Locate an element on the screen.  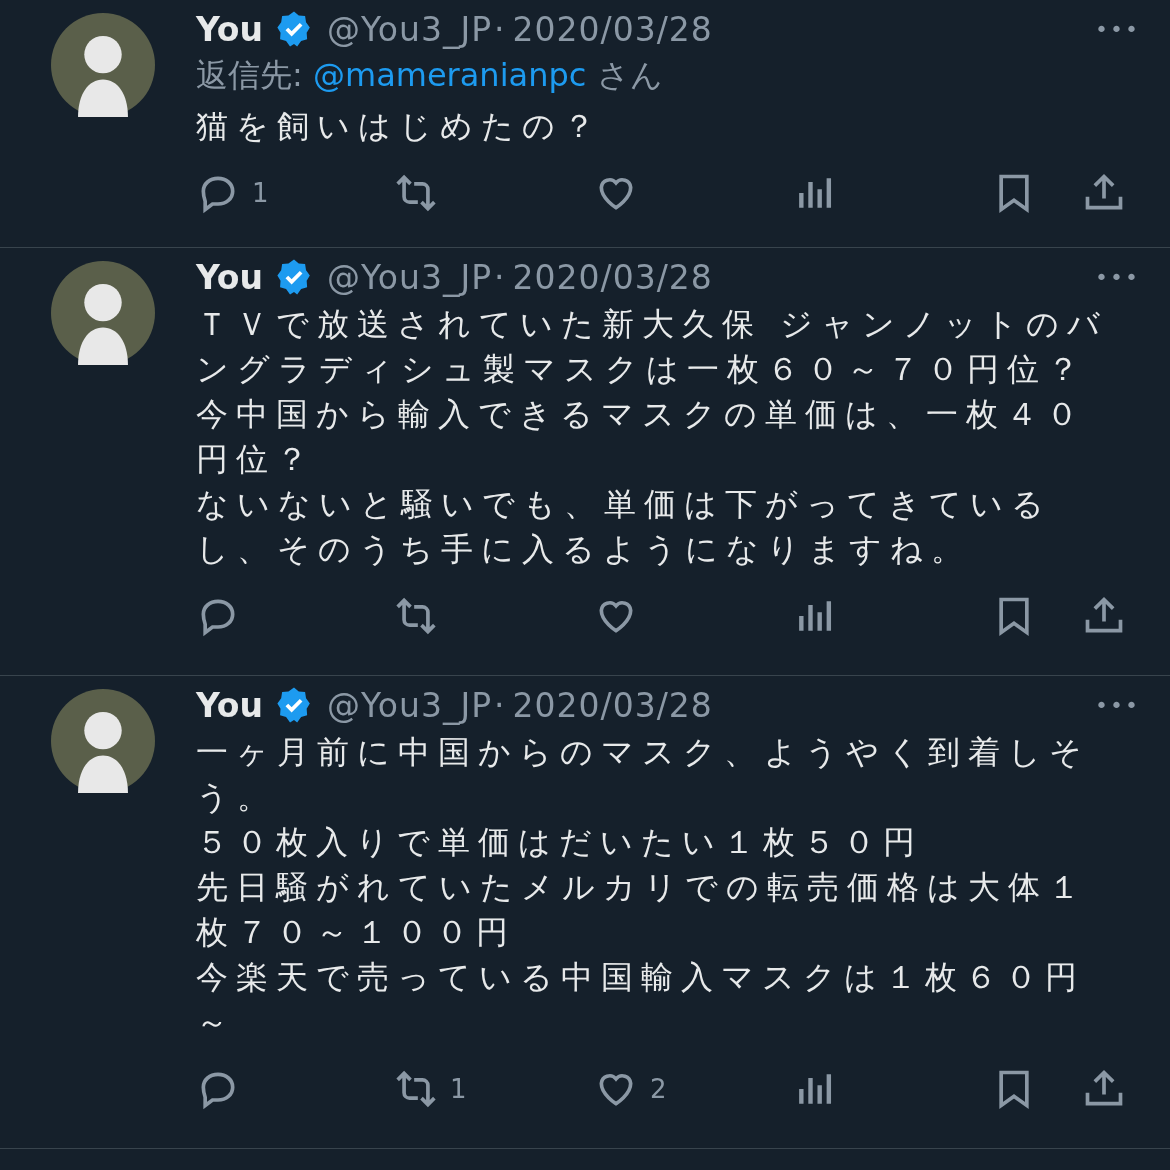
user-link: @mameranianpc is located at coordinates (449, 75).